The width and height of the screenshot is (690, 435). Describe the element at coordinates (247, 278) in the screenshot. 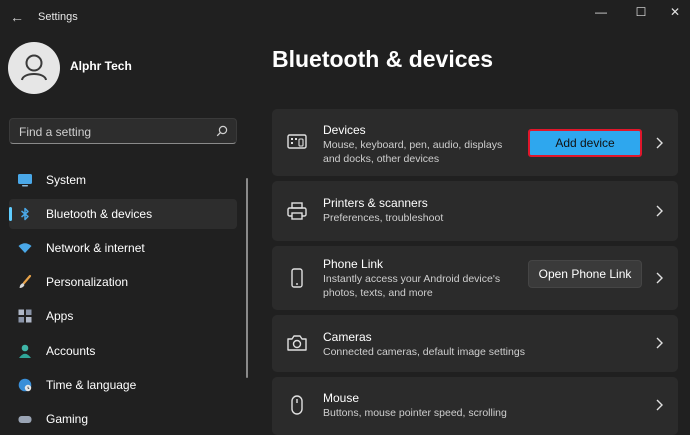

I see `sidebar-scrollbar` at that location.